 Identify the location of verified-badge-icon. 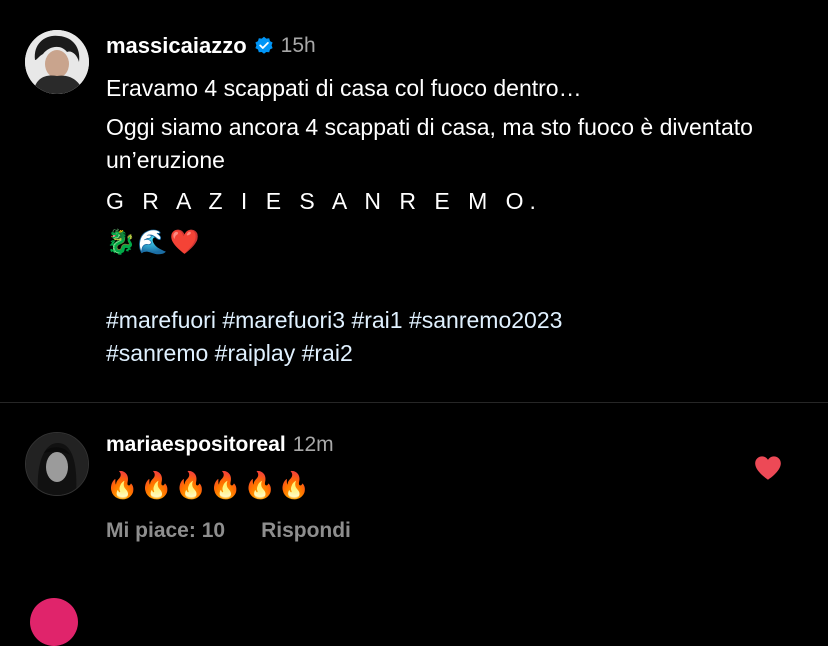
(264, 46).